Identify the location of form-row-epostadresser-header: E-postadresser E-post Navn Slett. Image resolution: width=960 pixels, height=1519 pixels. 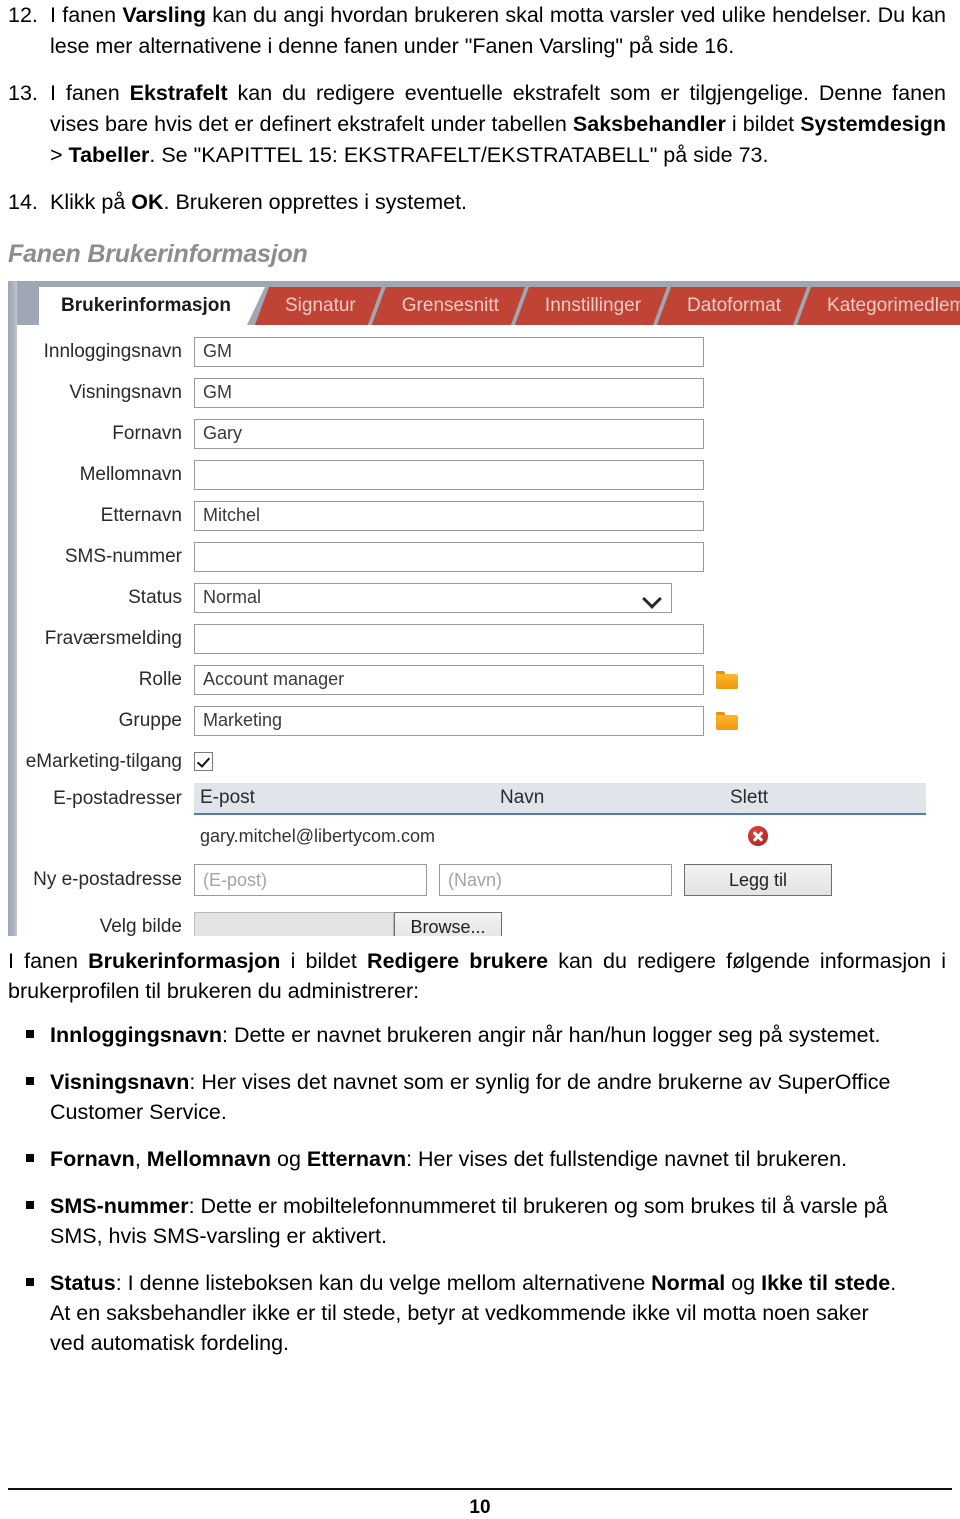
(488, 799).